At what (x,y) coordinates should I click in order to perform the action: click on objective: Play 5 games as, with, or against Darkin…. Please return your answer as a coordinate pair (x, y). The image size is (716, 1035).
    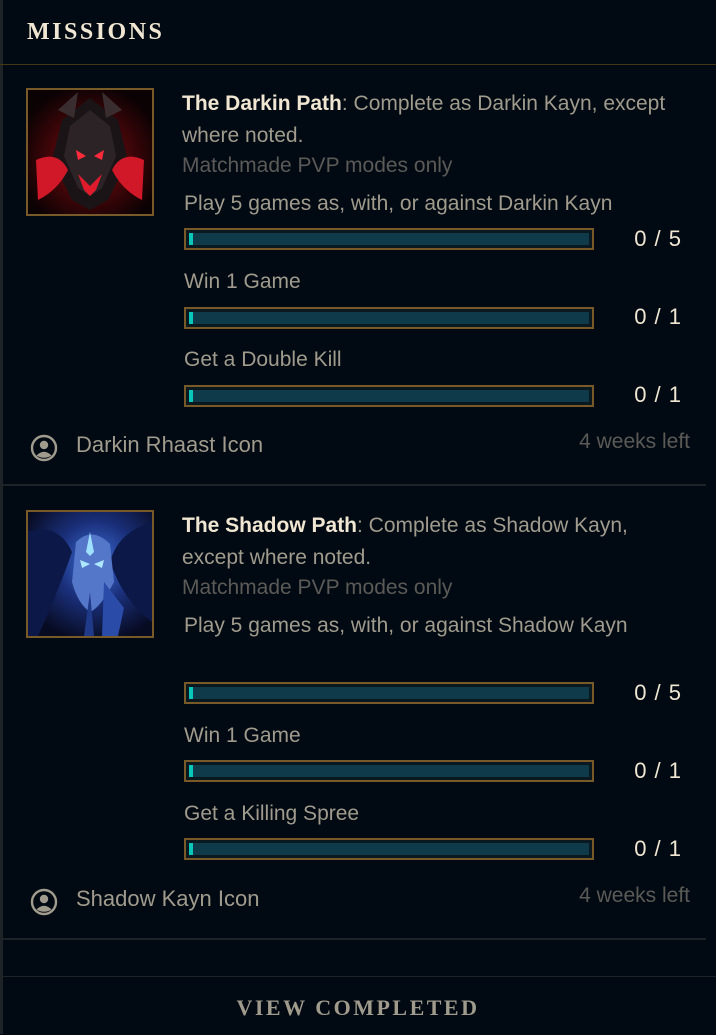
    Looking at the image, I should click on (434, 219).